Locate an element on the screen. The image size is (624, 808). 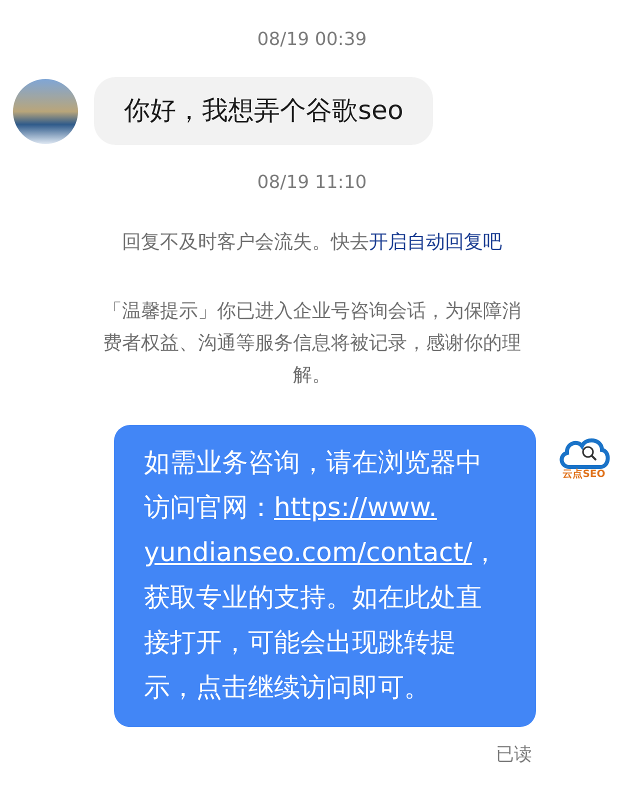
website-link: https://www. is located at coordinates (355, 507).